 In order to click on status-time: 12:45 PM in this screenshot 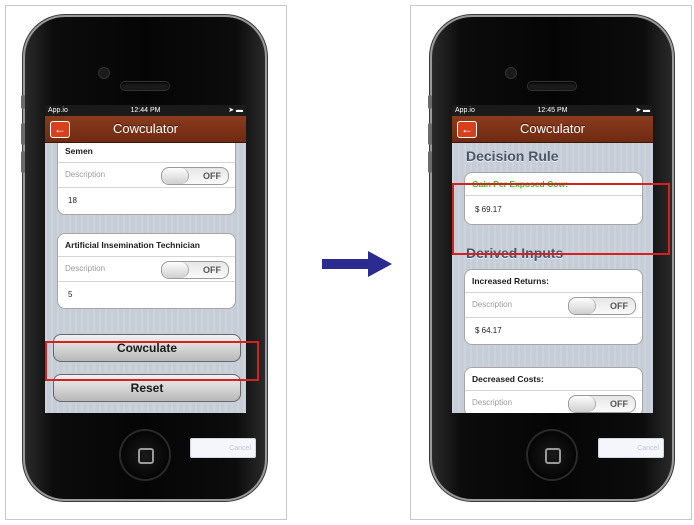, I will do `click(552, 110)`.